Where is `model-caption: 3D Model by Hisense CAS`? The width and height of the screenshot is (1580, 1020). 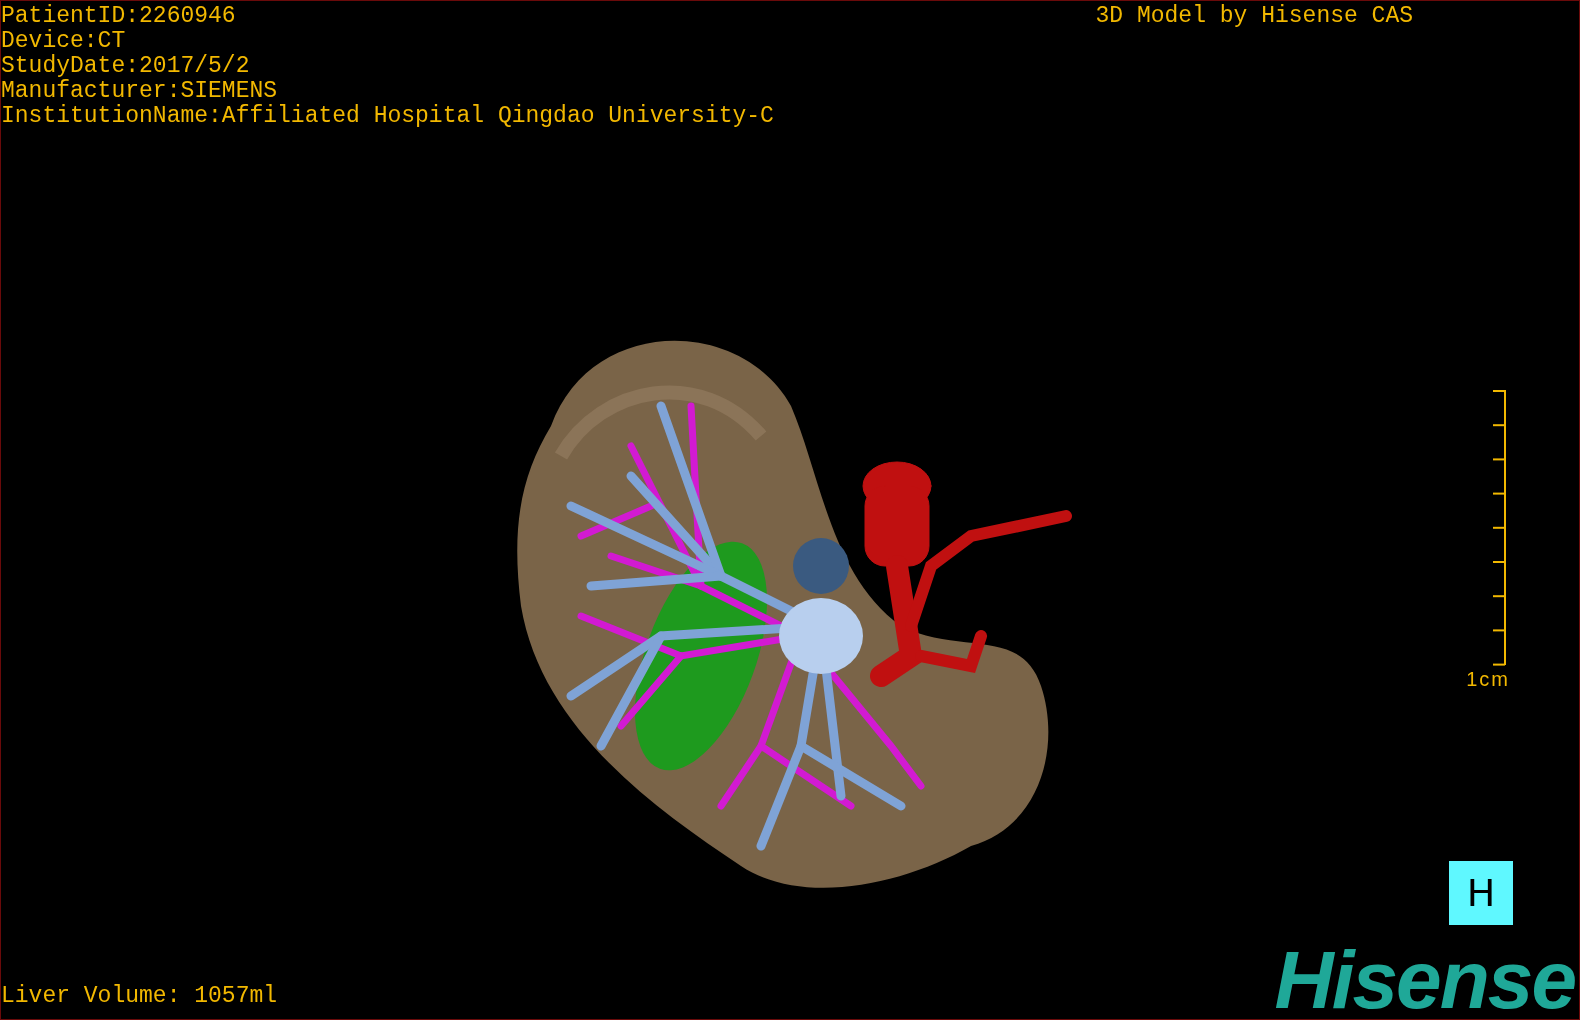 model-caption: 3D Model by Hisense CAS is located at coordinates (1254, 15).